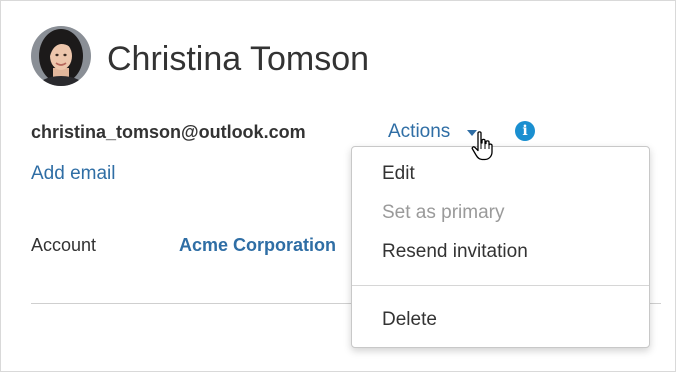 This screenshot has height=372, width=676. I want to click on add-email-link: Add email, so click(73, 174).